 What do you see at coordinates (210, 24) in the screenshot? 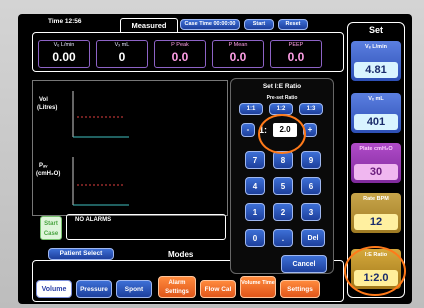
I see `case-time-button: Case Time 00:00:00` at bounding box center [210, 24].